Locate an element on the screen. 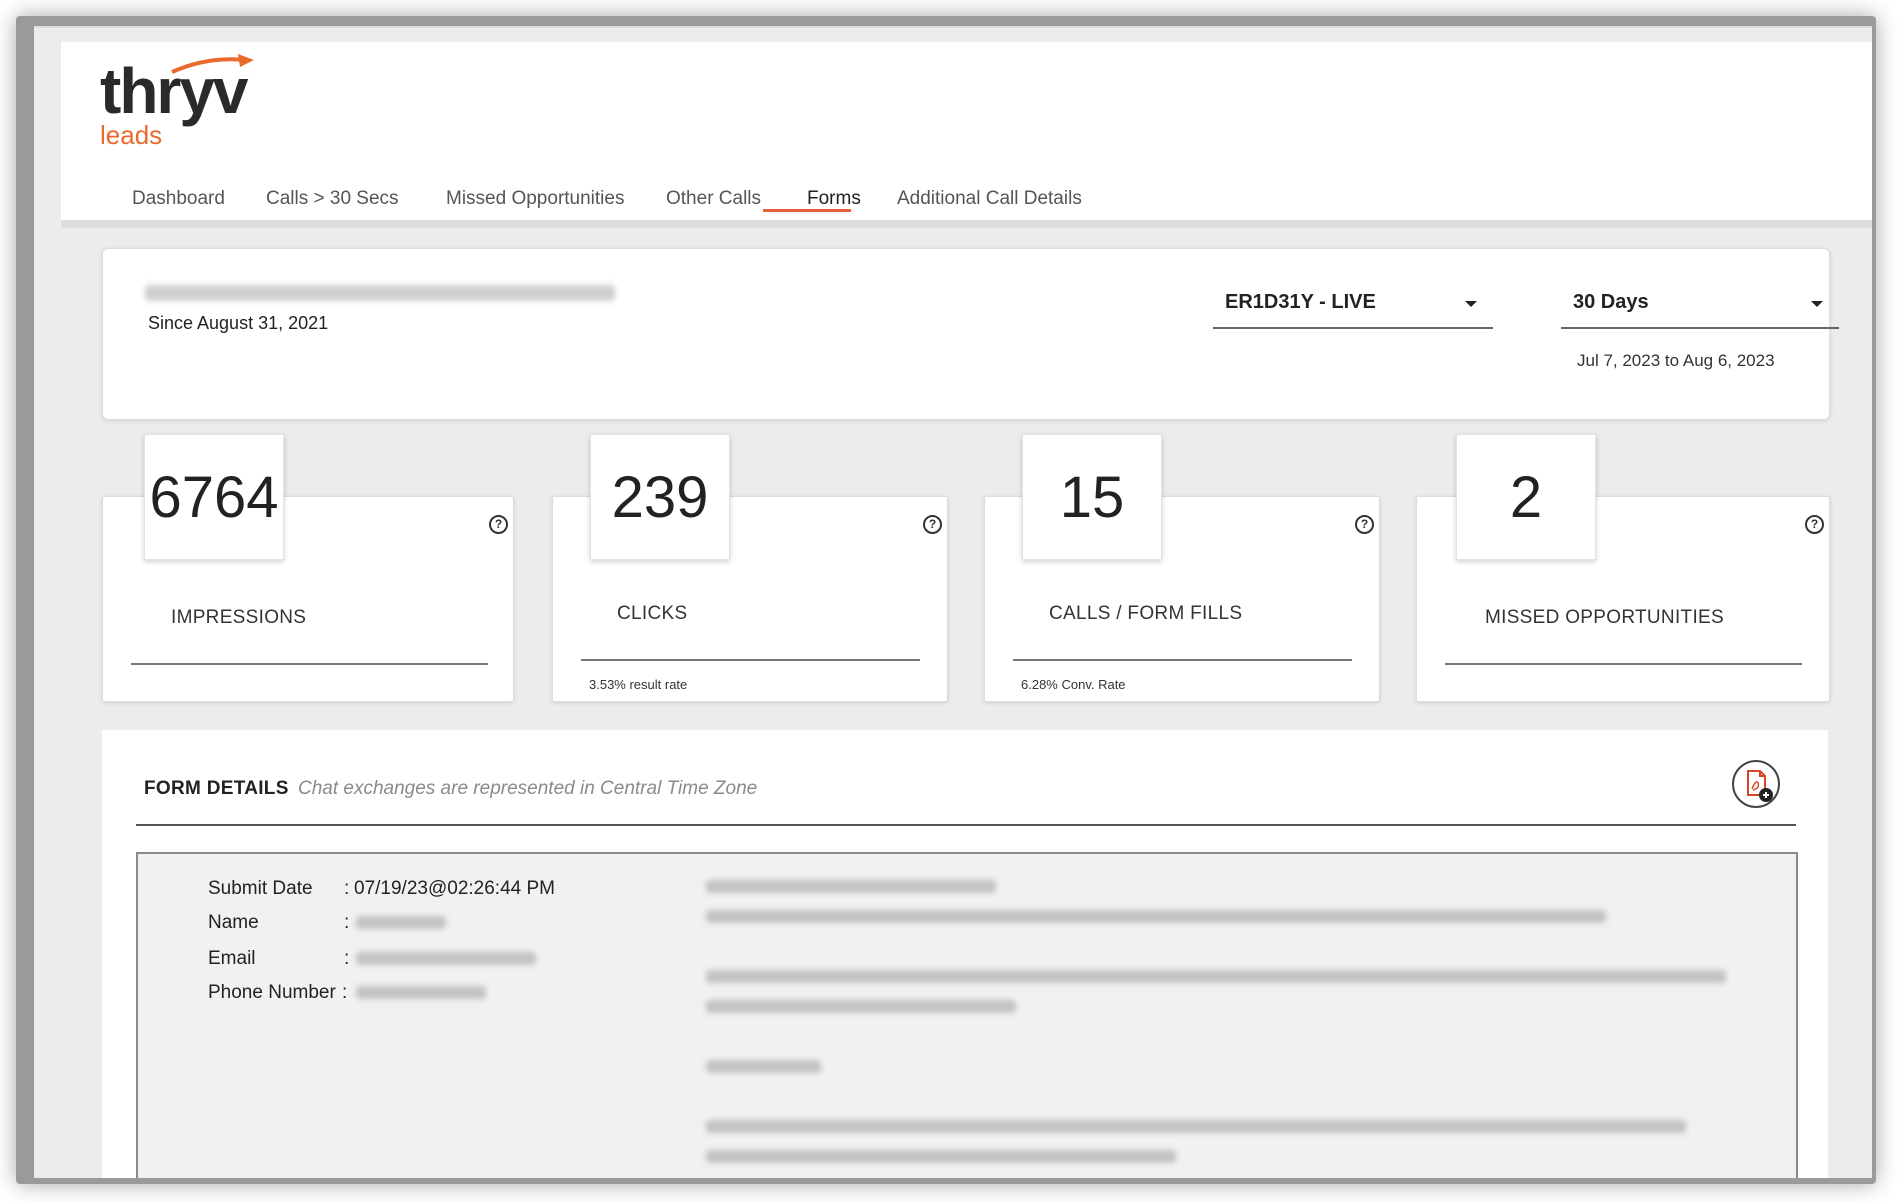  tab-other-calls: Other Calls is located at coordinates (713, 199).